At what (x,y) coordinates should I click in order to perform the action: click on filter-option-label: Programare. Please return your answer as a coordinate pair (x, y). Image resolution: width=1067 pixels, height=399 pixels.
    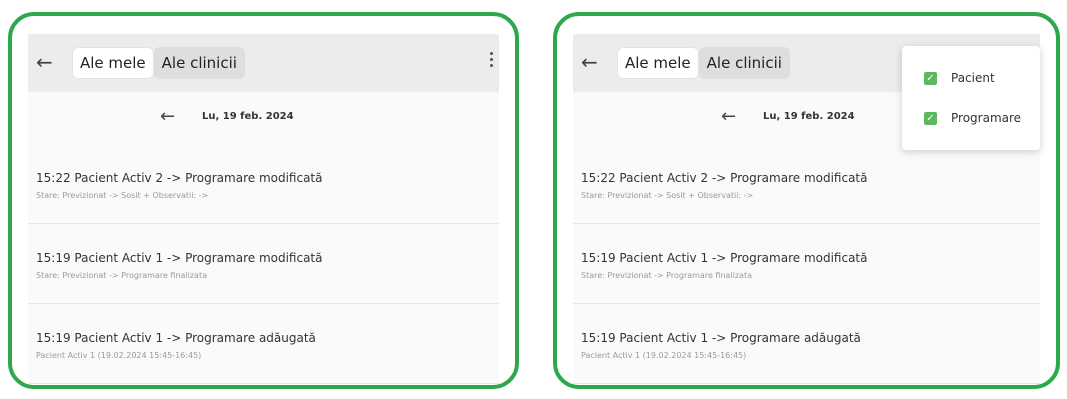
    Looking at the image, I should click on (986, 118).